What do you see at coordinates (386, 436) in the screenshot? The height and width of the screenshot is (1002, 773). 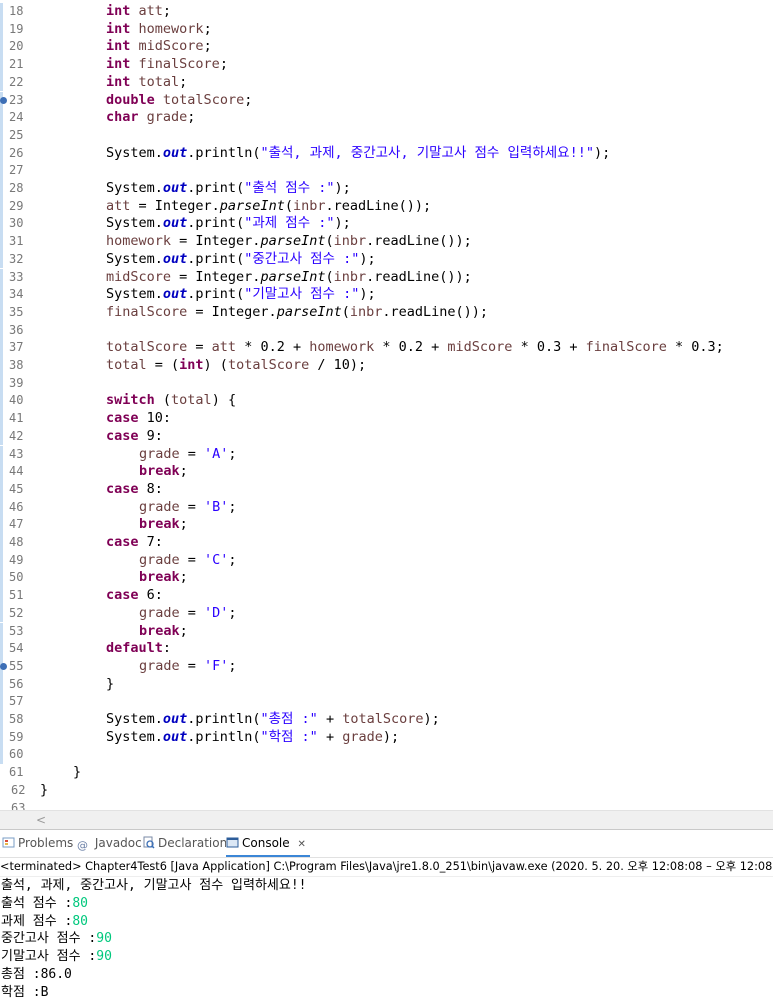 I see `code-line: 42 case 9:` at bounding box center [386, 436].